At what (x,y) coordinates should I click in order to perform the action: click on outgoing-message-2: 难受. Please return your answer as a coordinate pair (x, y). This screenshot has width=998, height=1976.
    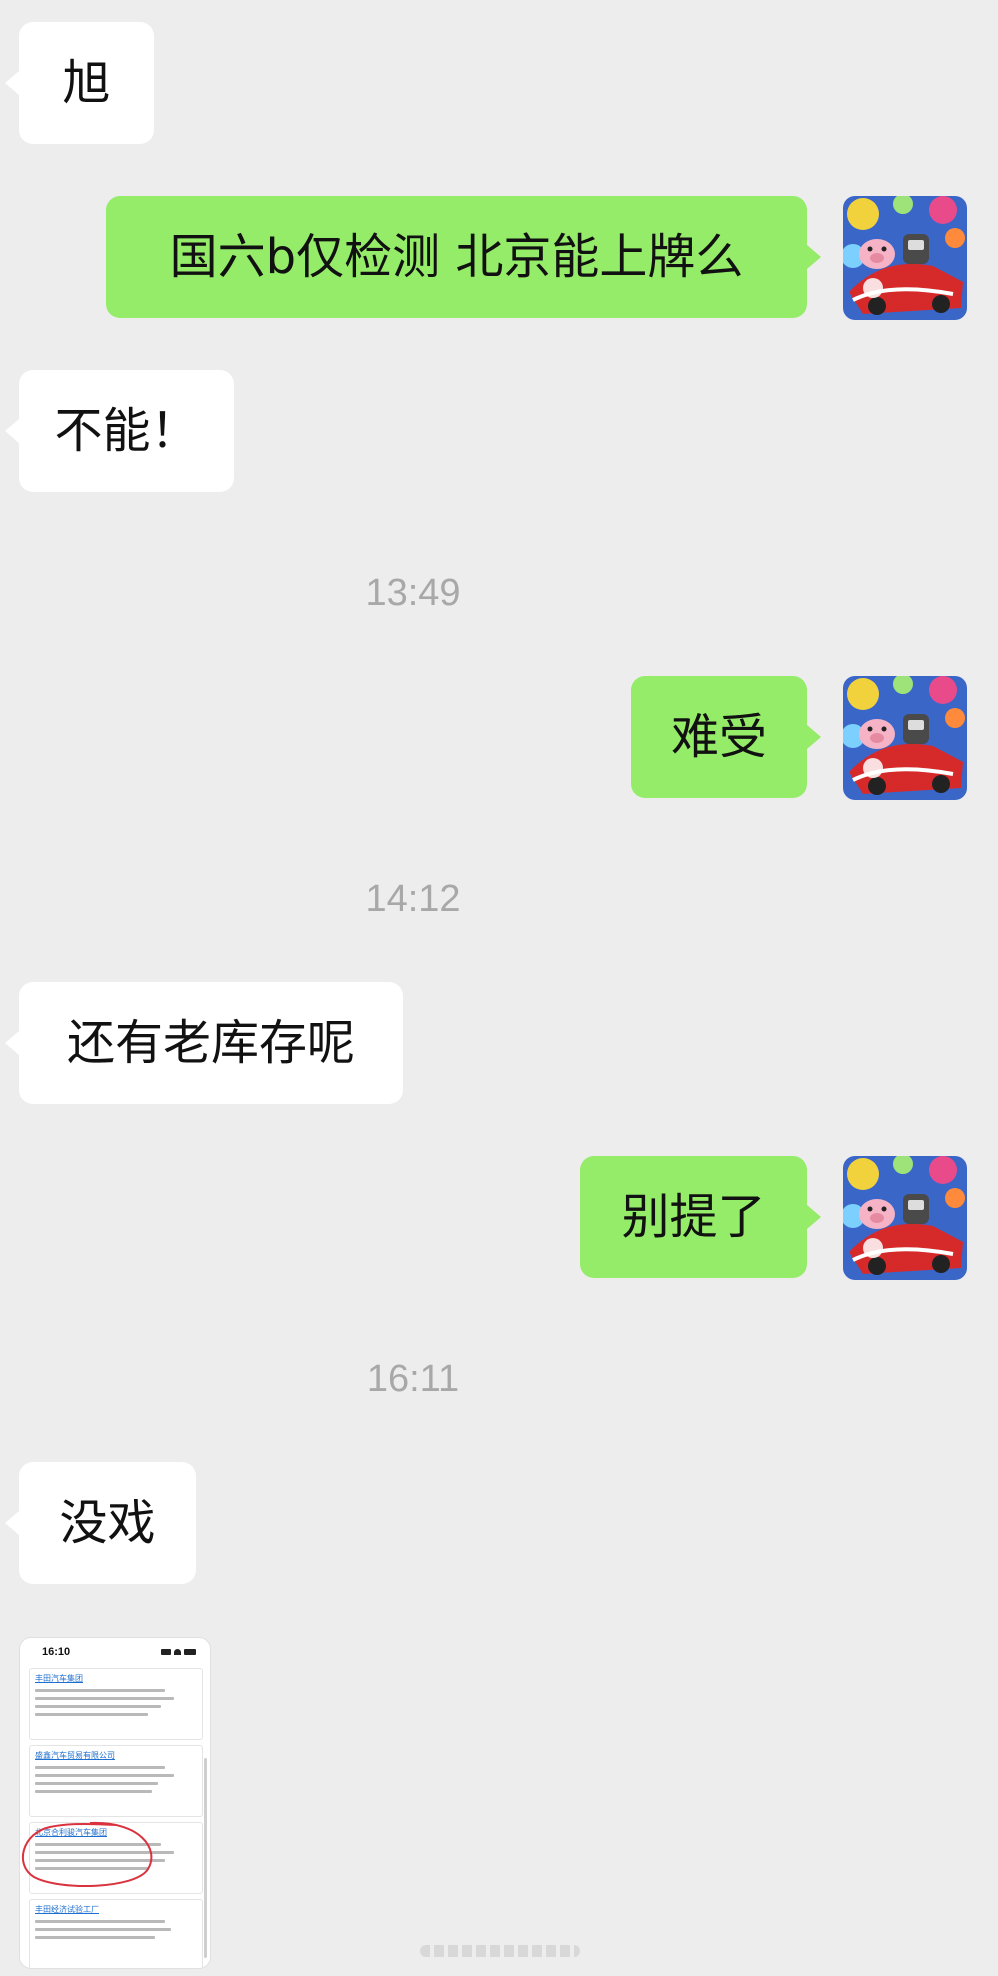
    Looking at the image, I should click on (719, 737).